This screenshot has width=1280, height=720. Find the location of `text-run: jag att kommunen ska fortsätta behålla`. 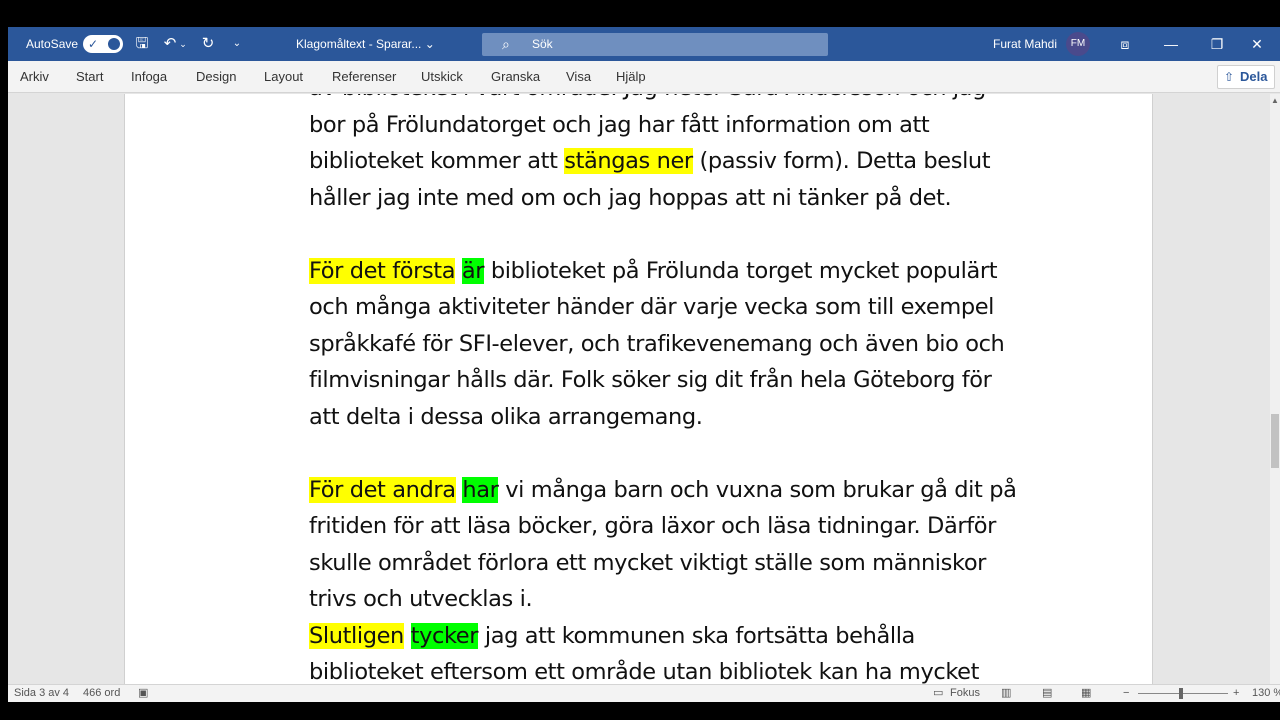

text-run: jag att kommunen ska fortsätta behålla is located at coordinates (696, 635).